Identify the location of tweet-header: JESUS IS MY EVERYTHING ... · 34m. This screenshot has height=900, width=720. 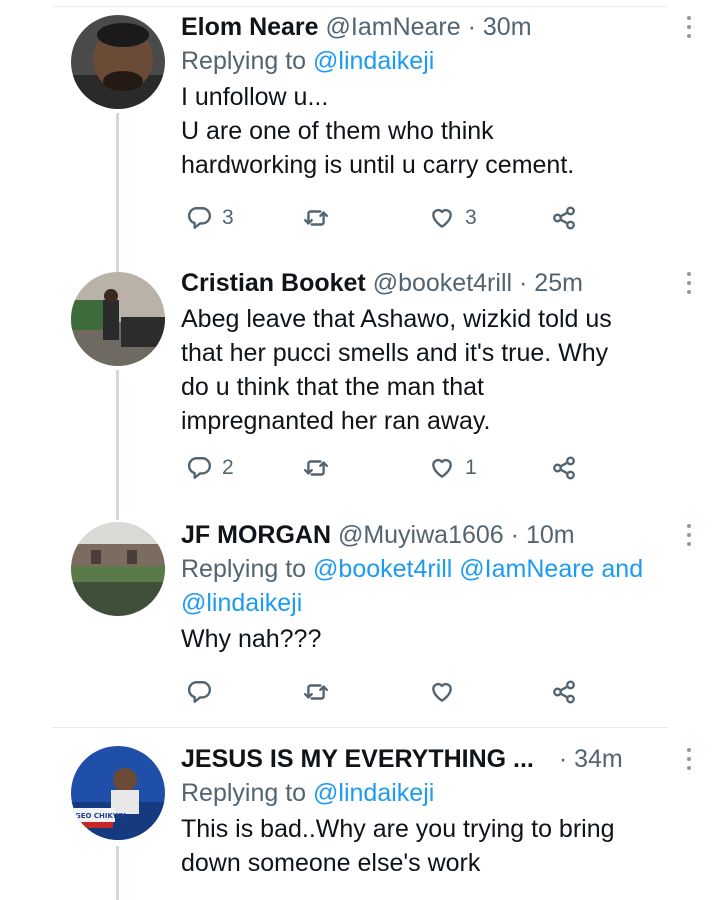
(421, 759).